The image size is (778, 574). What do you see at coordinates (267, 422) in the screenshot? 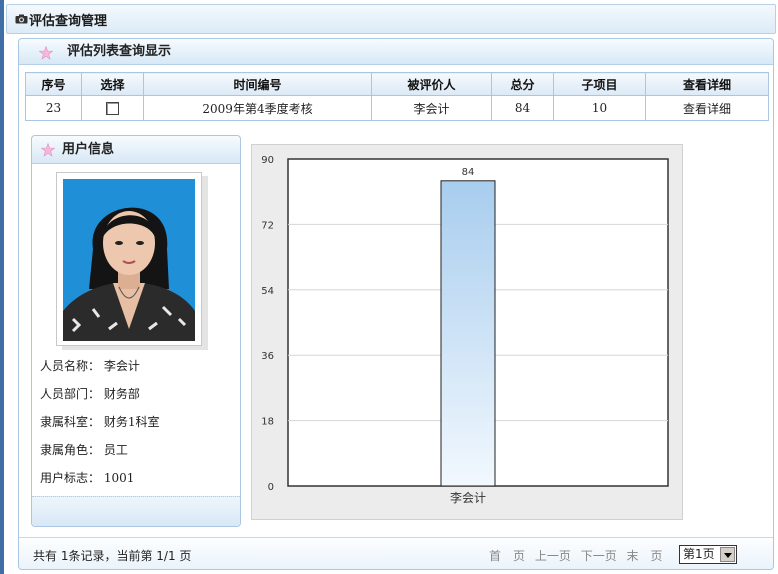
I see `y-tick-label: 18` at bounding box center [267, 422].